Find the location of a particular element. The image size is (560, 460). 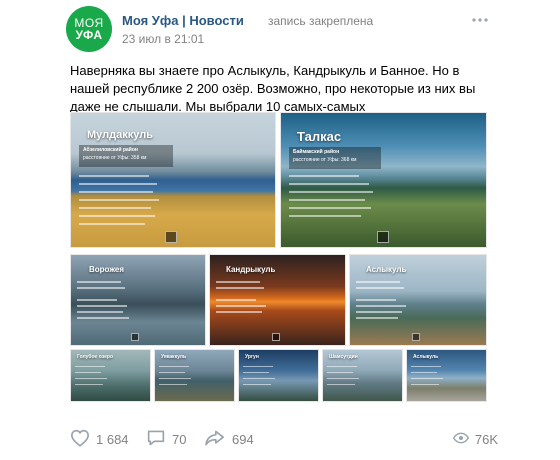

photo-kandrykul: Кандрыкуль is located at coordinates (277, 300).